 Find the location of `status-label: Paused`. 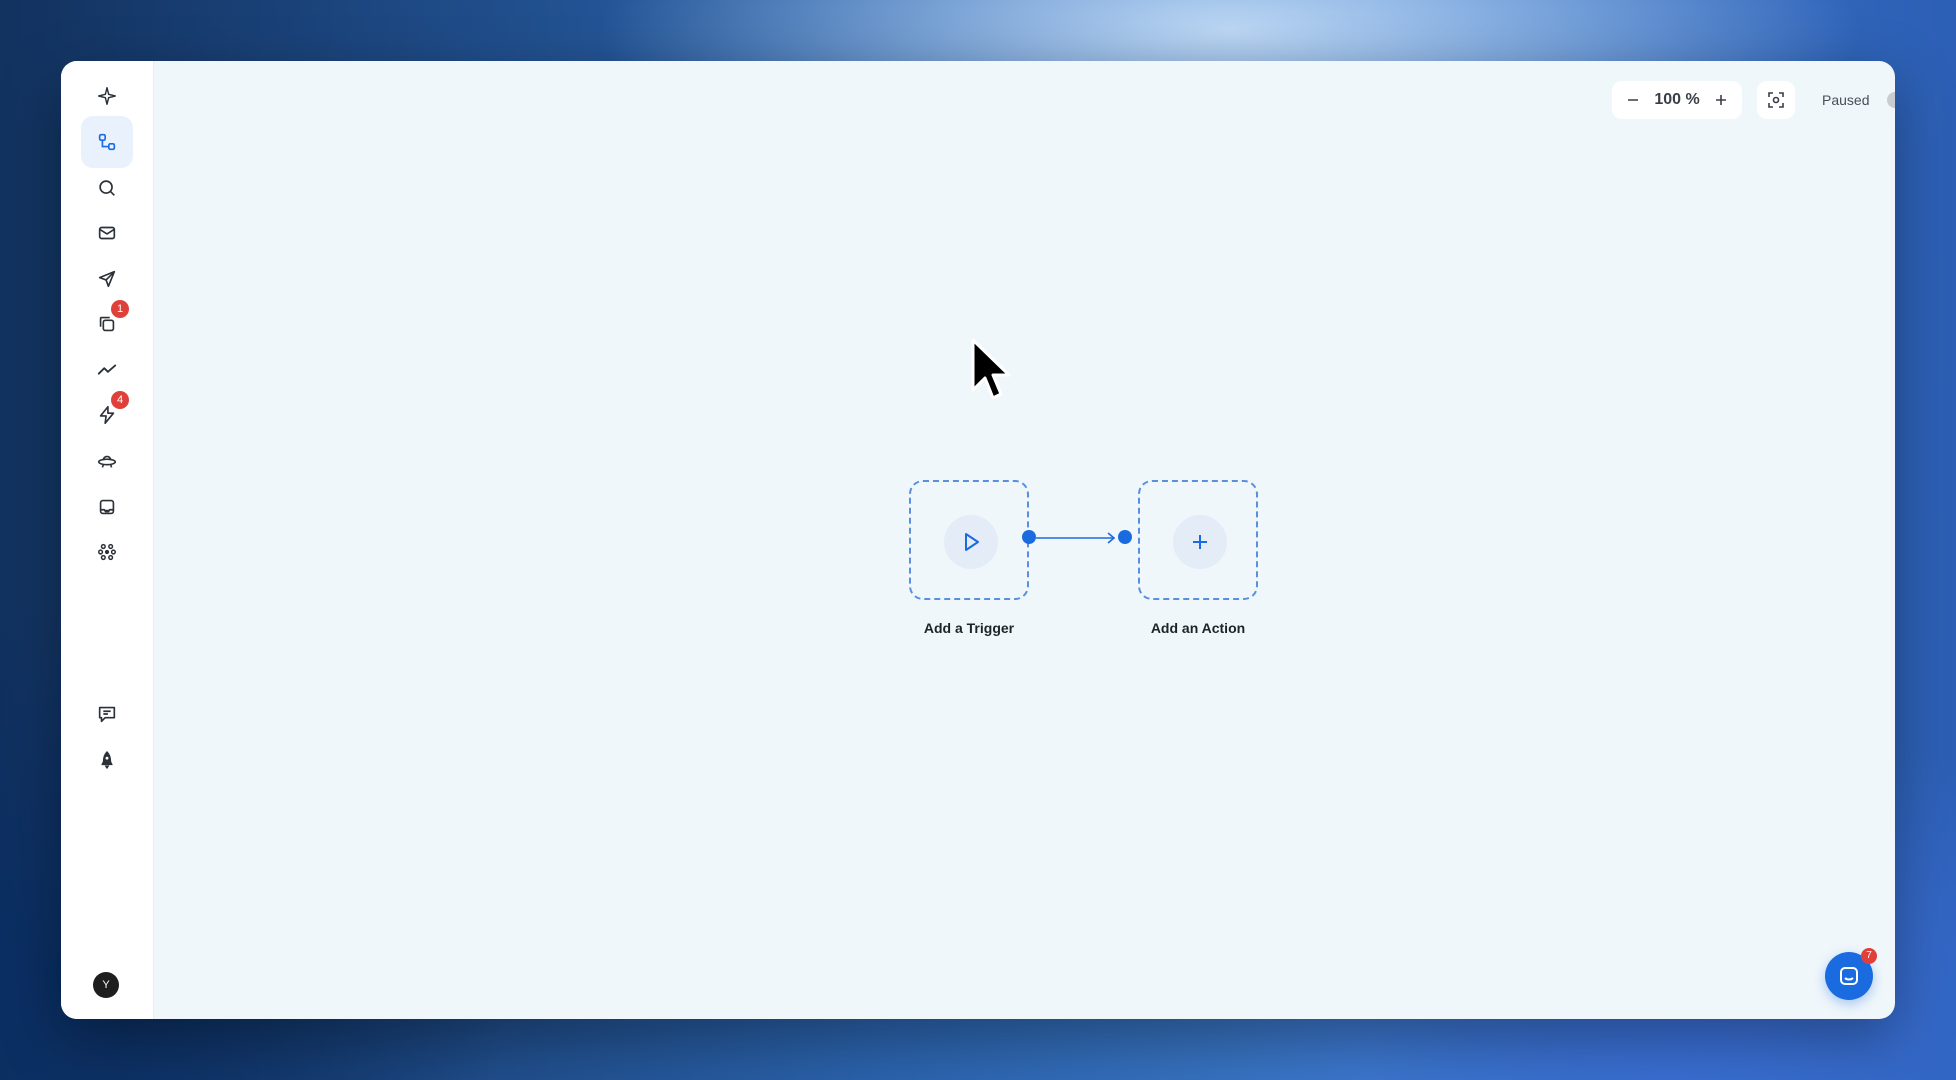

status-label: Paused is located at coordinates (1846, 100).